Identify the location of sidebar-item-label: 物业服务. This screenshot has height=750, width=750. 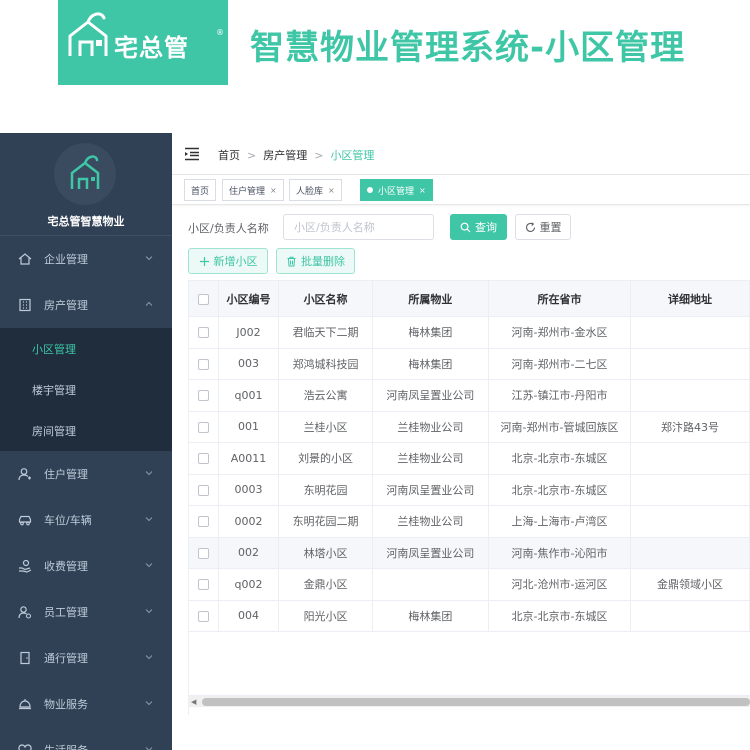
(66, 704).